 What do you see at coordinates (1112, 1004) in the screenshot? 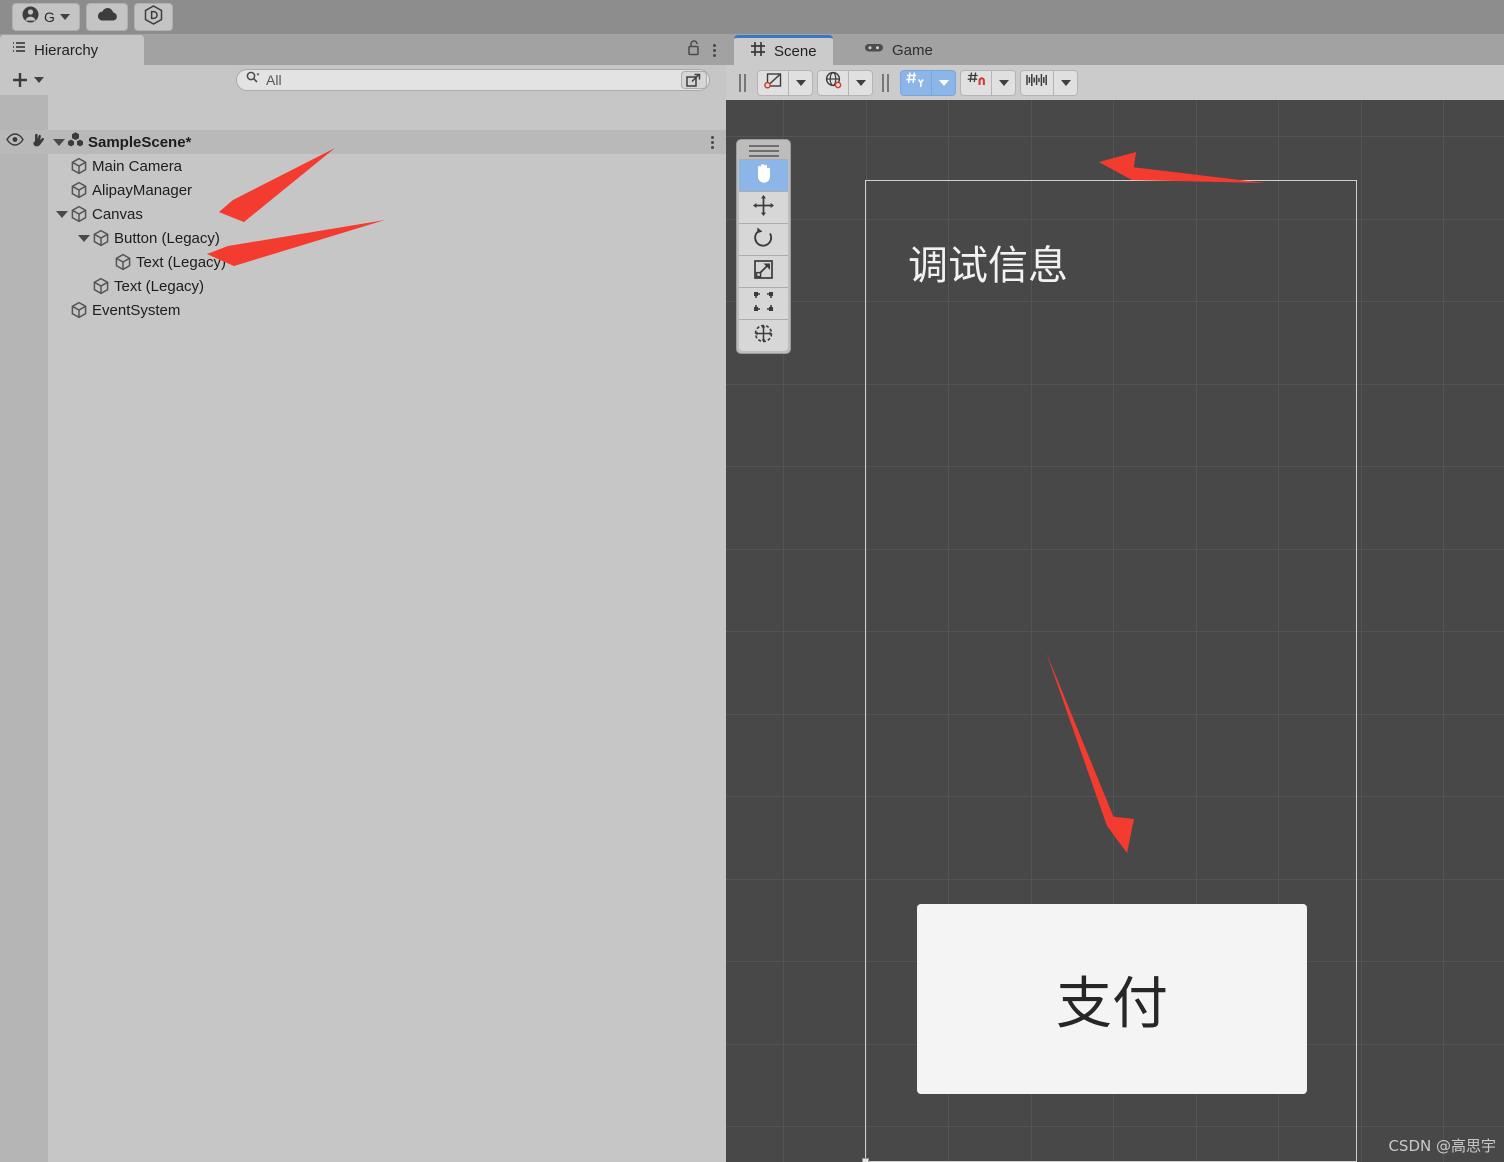
I see `pay-button-label: 支付` at bounding box center [1112, 1004].